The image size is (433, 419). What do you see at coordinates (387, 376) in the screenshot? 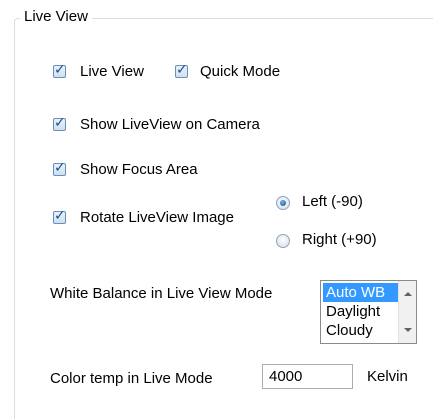
I see `kelvin-unit-label: Kelvin` at bounding box center [387, 376].